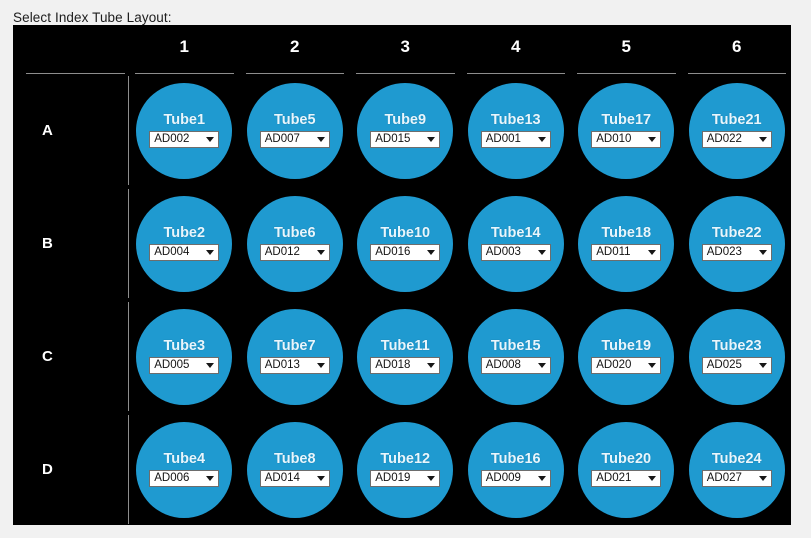 The image size is (811, 538). I want to click on tube-well-D6: Tube24 AD027, so click(736, 469).